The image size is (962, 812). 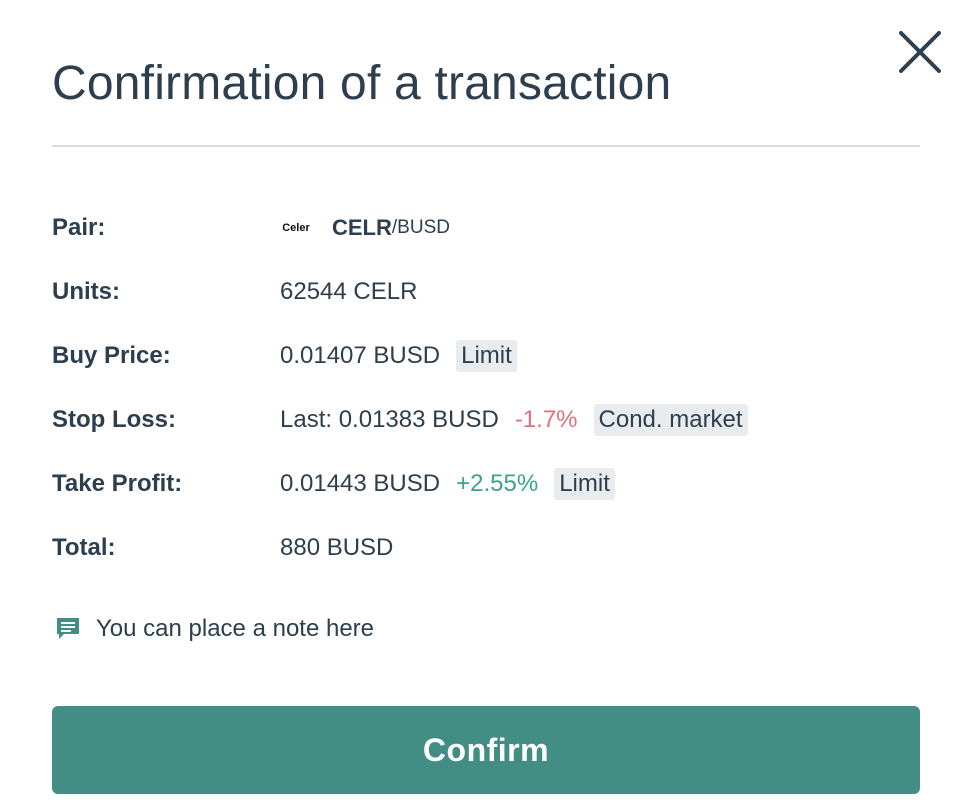 I want to click on pair-row: Pair: Celer CELR /BUSD, so click(x=251, y=228).